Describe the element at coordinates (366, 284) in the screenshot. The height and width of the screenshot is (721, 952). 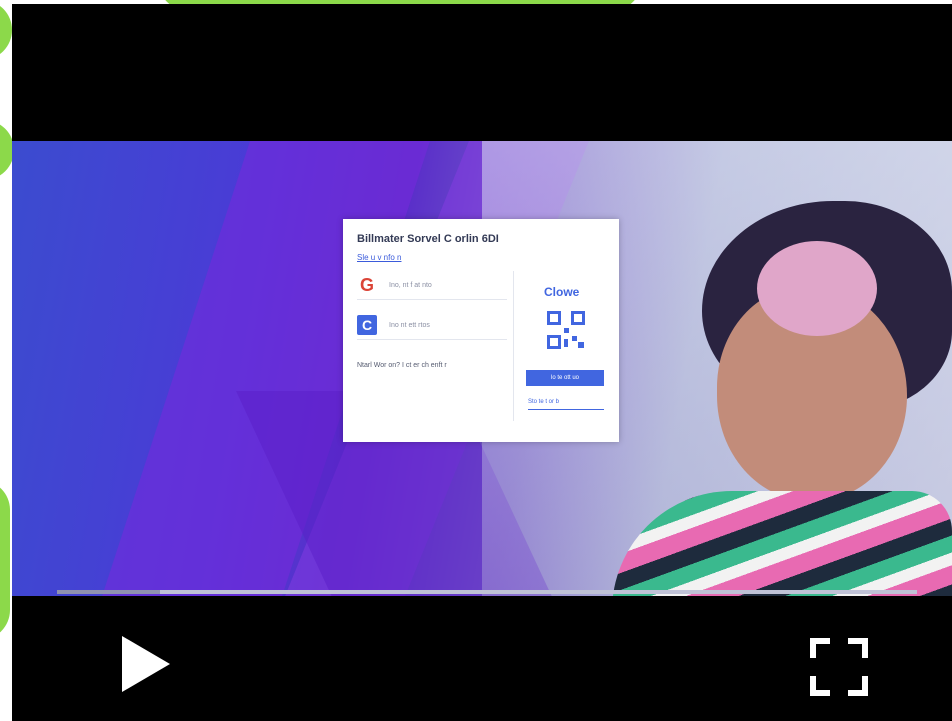
I see `google-icon: G` at that location.